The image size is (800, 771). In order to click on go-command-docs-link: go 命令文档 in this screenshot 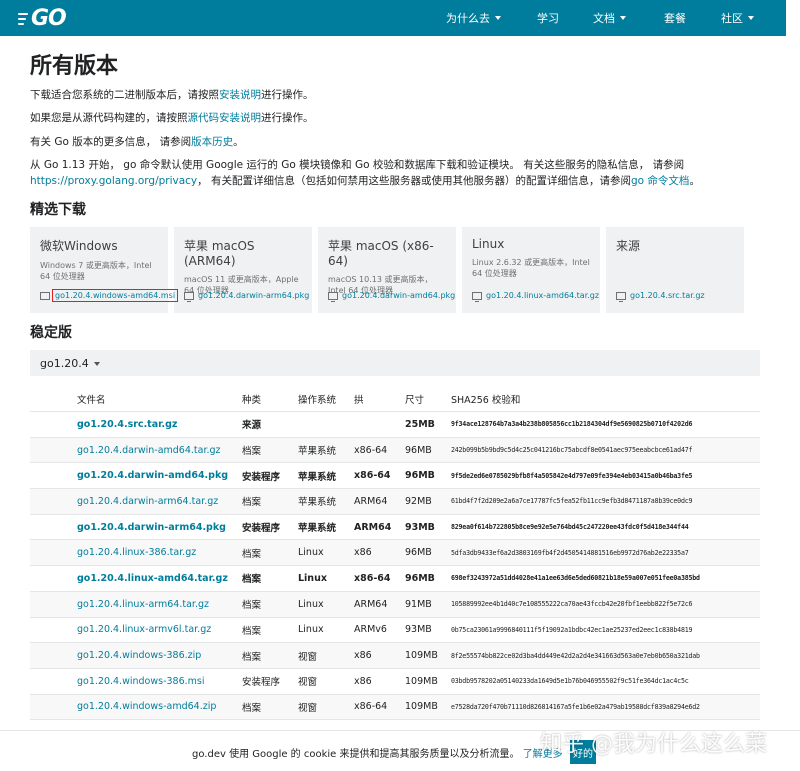, I will do `click(660, 181)`.